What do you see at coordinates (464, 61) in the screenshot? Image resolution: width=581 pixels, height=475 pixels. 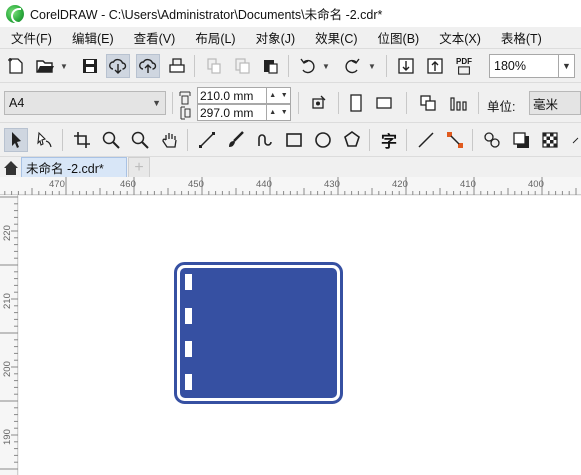 I see `pdf-label: PDF` at bounding box center [464, 61].